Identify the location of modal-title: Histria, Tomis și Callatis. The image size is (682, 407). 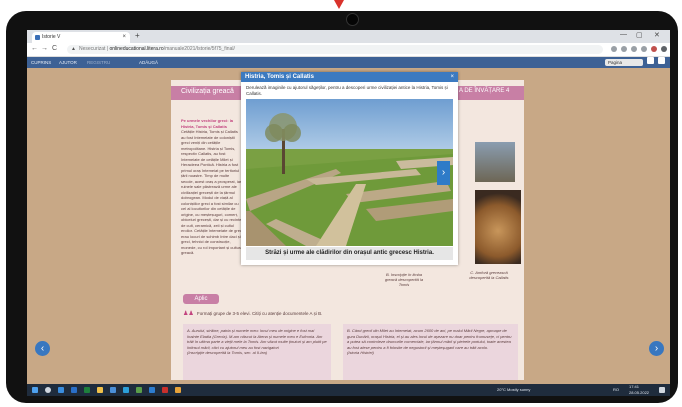
(279, 77).